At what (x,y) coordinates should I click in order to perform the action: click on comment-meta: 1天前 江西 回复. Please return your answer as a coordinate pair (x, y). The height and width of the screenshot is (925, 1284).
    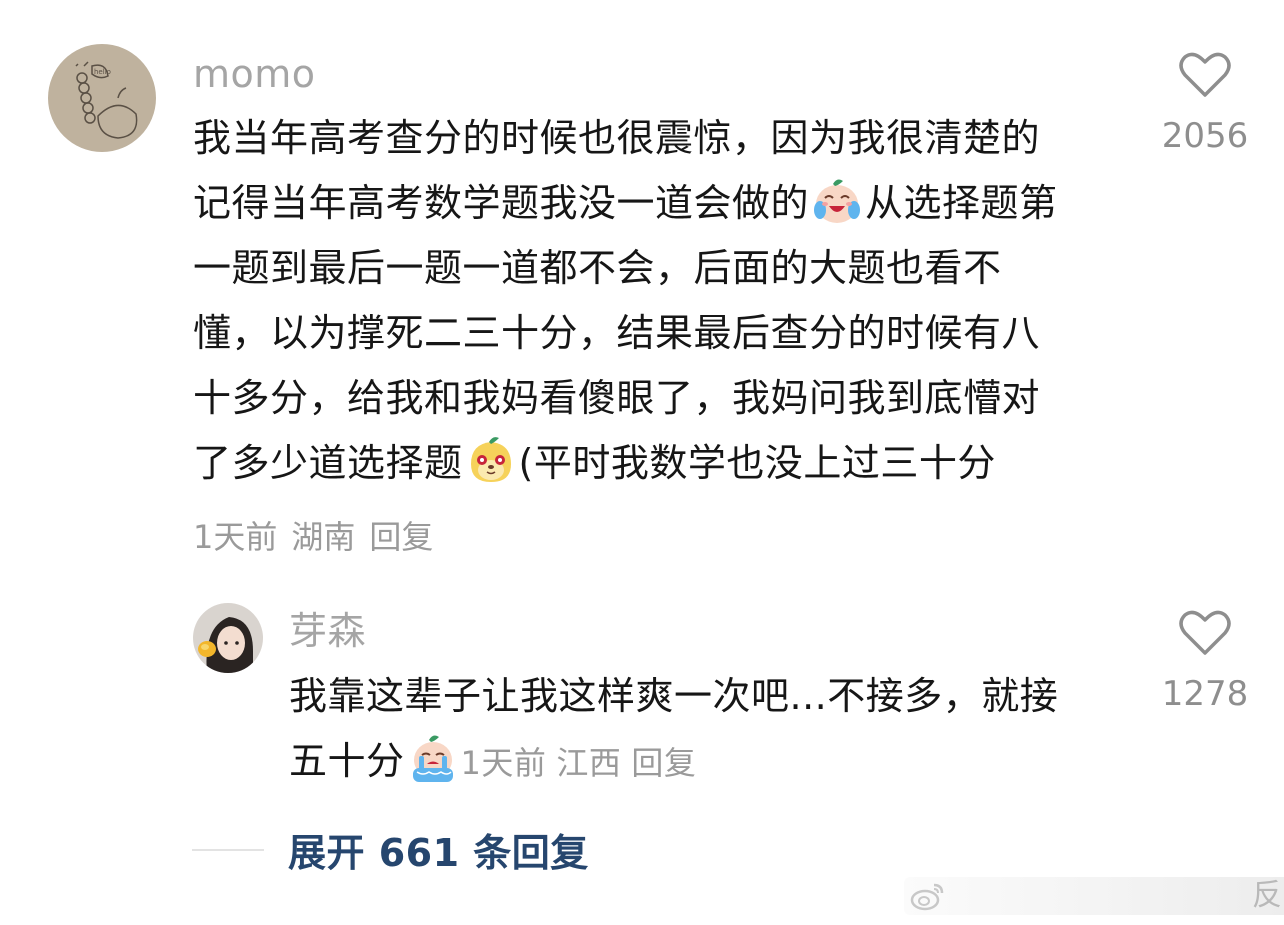
    Looking at the image, I should click on (584, 763).